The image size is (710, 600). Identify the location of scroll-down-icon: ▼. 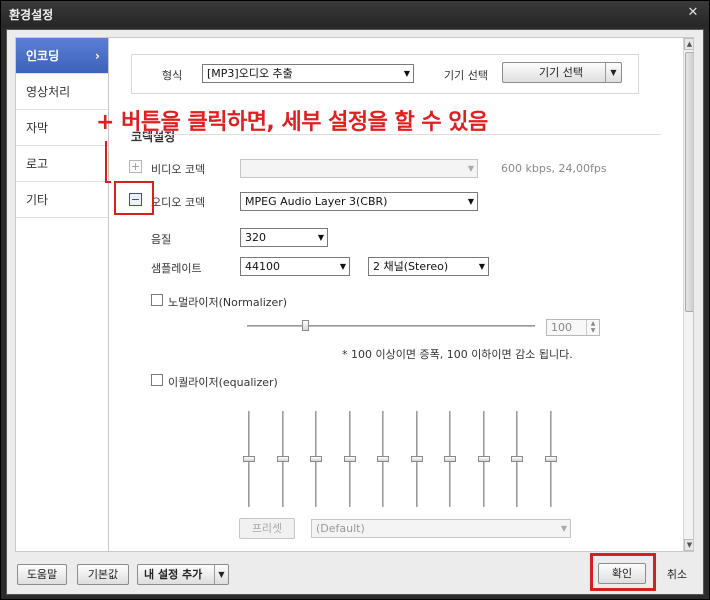
(688, 545).